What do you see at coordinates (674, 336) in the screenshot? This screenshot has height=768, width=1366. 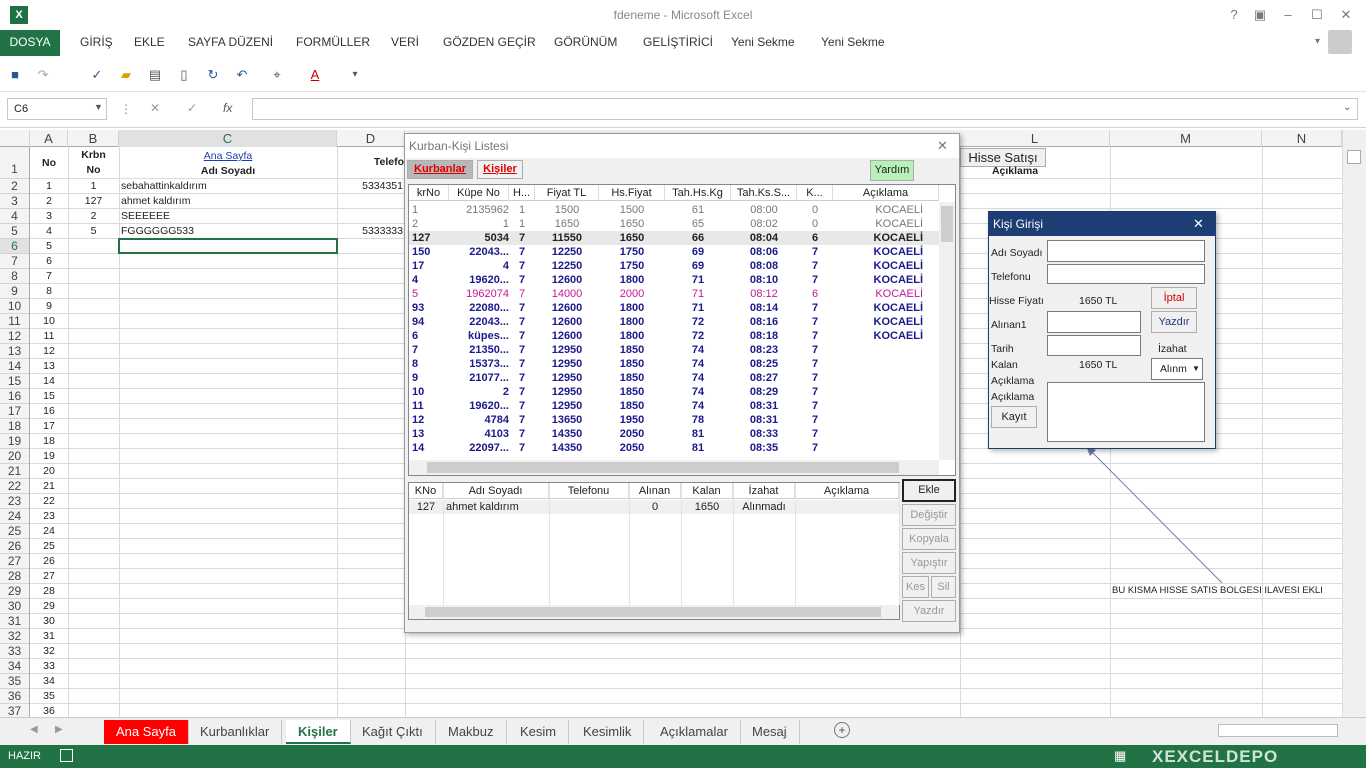 I see `kurban-row: 6 küpes... 7 12600 1800 72 08:18 7 KOCAELİ` at bounding box center [674, 336].